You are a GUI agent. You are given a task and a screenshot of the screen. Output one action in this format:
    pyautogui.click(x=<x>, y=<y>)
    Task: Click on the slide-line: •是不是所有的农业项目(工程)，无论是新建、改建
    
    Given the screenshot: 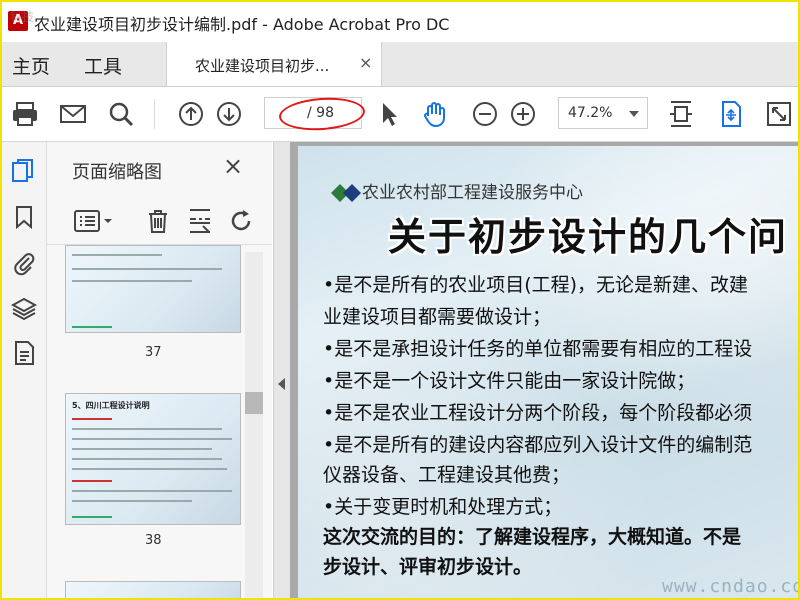 What is the action you would take?
    pyautogui.click(x=536, y=285)
    